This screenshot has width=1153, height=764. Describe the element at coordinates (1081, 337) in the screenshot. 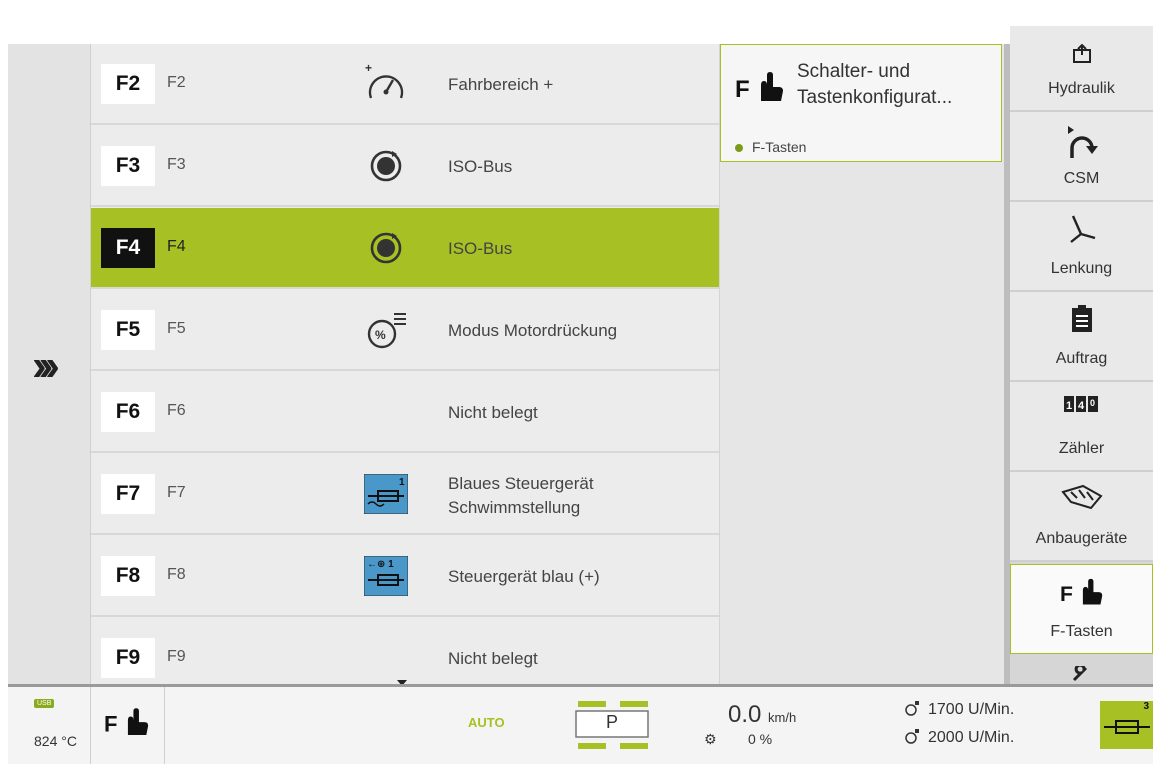

I see `side-item-auftrag: Auftrag` at that location.